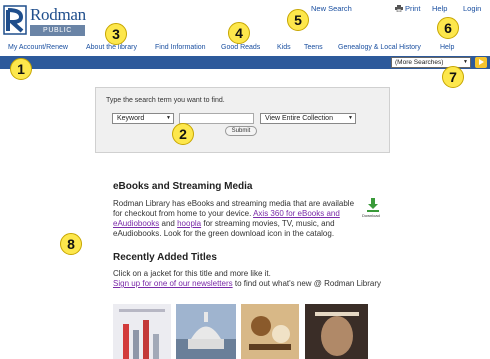 Image resolution: width=490 pixels, height=359 pixels. What do you see at coordinates (183, 186) in the screenshot?
I see `ebooks-heading: eBooks and Streaming Media` at bounding box center [183, 186].